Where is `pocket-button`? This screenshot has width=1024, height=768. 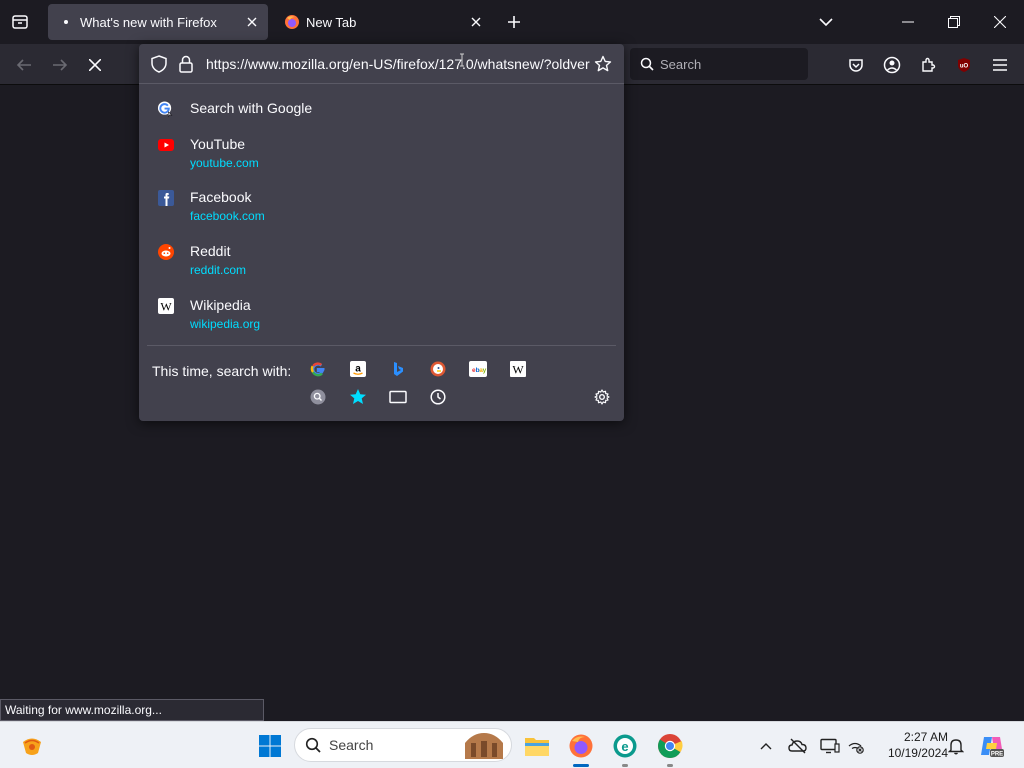 pocket-button is located at coordinates (856, 65).